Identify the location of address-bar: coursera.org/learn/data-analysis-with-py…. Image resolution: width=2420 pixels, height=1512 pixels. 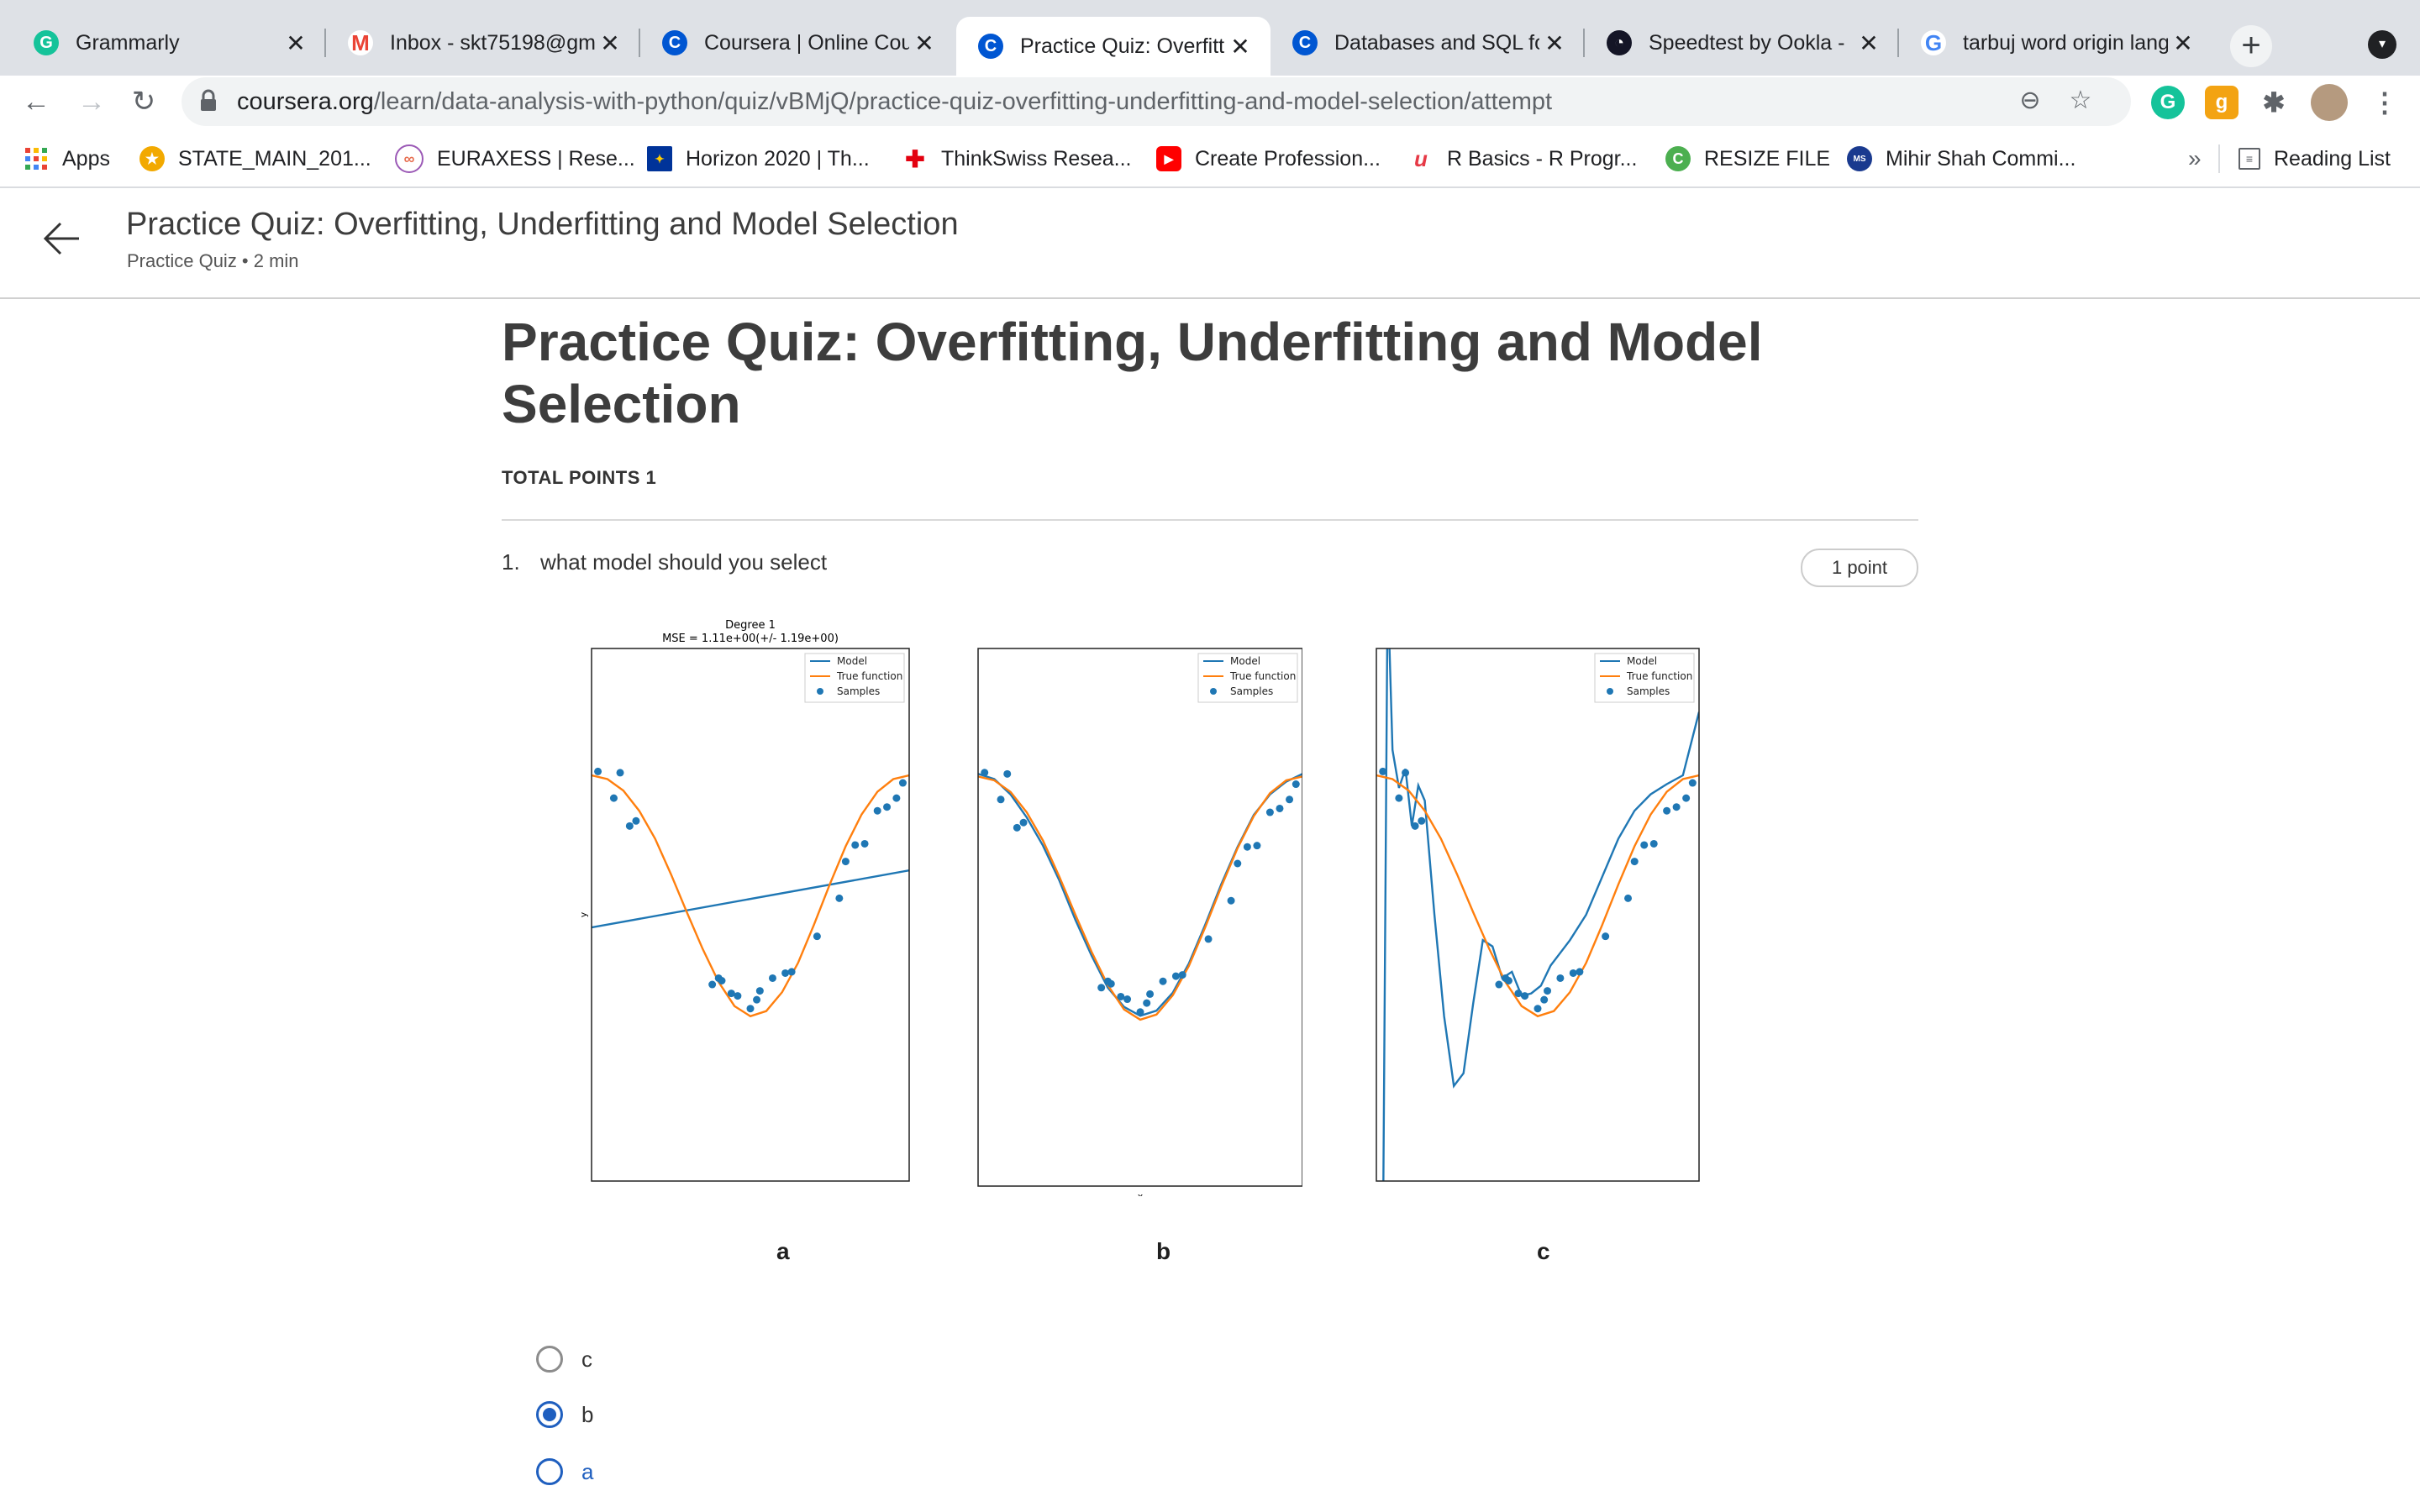
(1156, 101).